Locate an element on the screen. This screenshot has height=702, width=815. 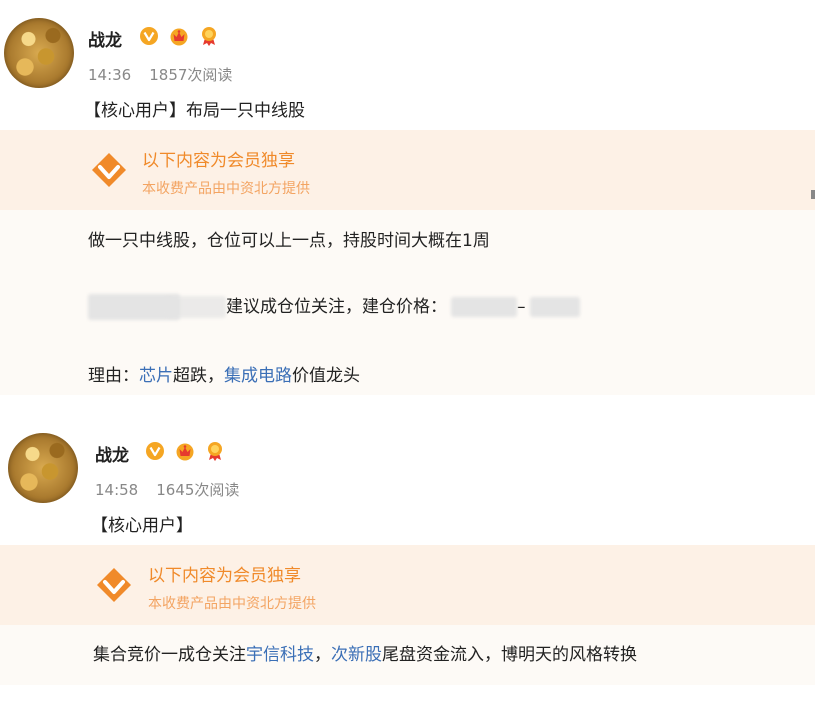
topic-link-chip: 芯片 is located at coordinates (156, 376).